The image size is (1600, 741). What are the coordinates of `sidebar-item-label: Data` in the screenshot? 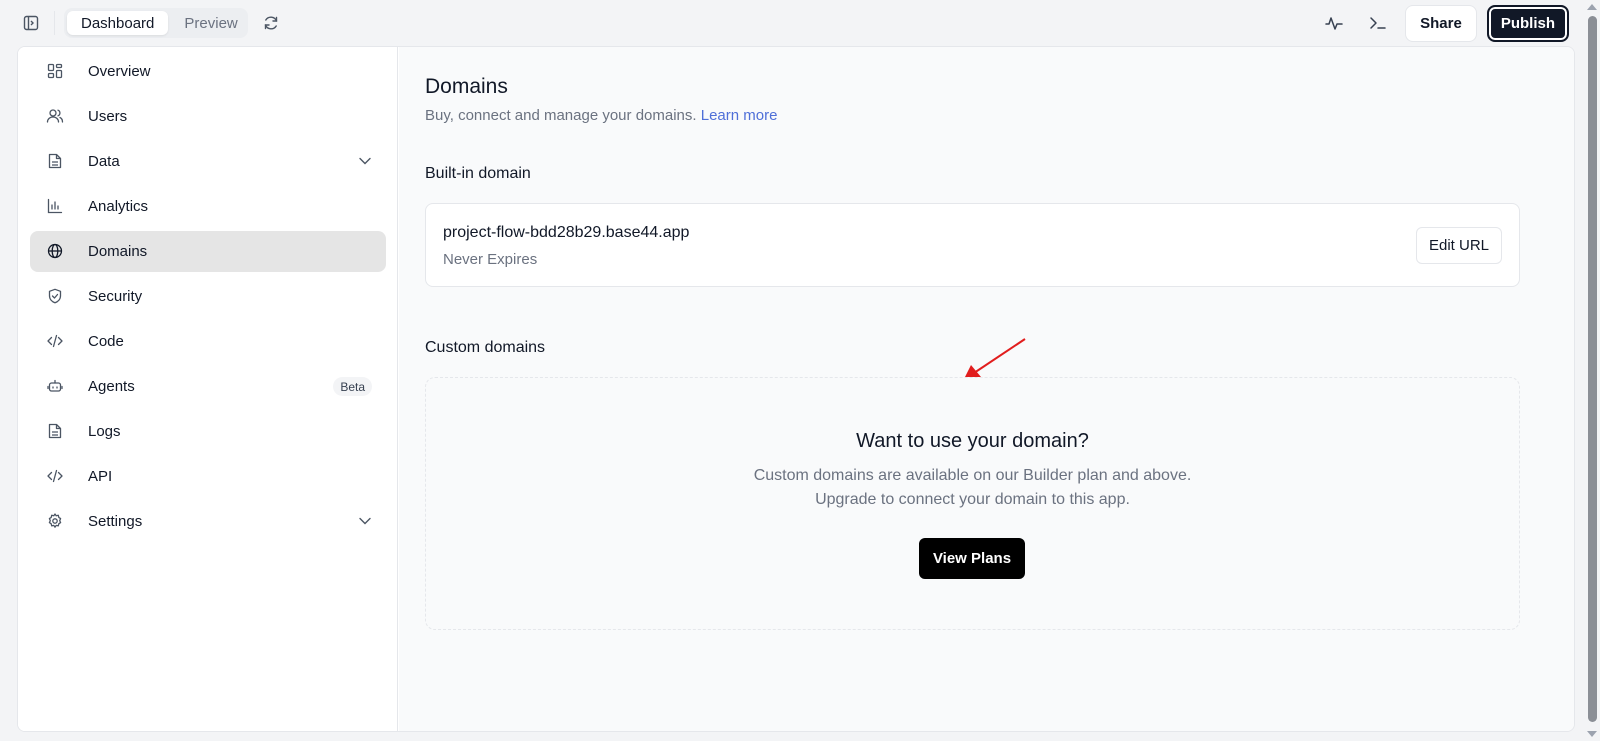 It's located at (104, 161).